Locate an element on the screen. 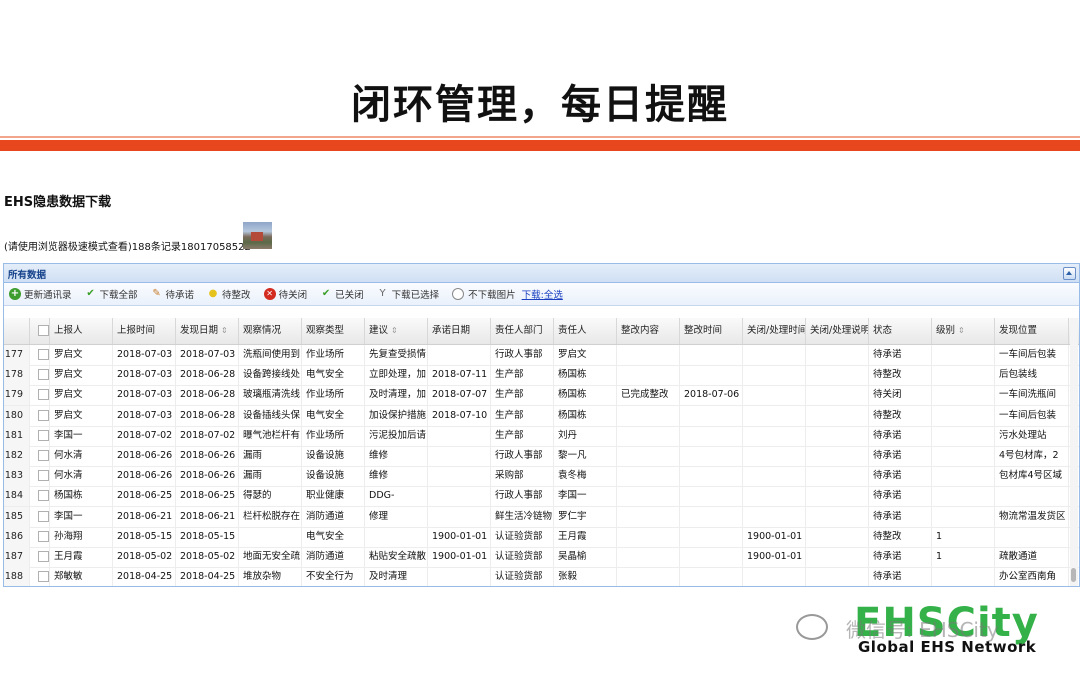 This screenshot has width=1080, height=675. table-cell: 职业健康 is located at coordinates (333, 496).